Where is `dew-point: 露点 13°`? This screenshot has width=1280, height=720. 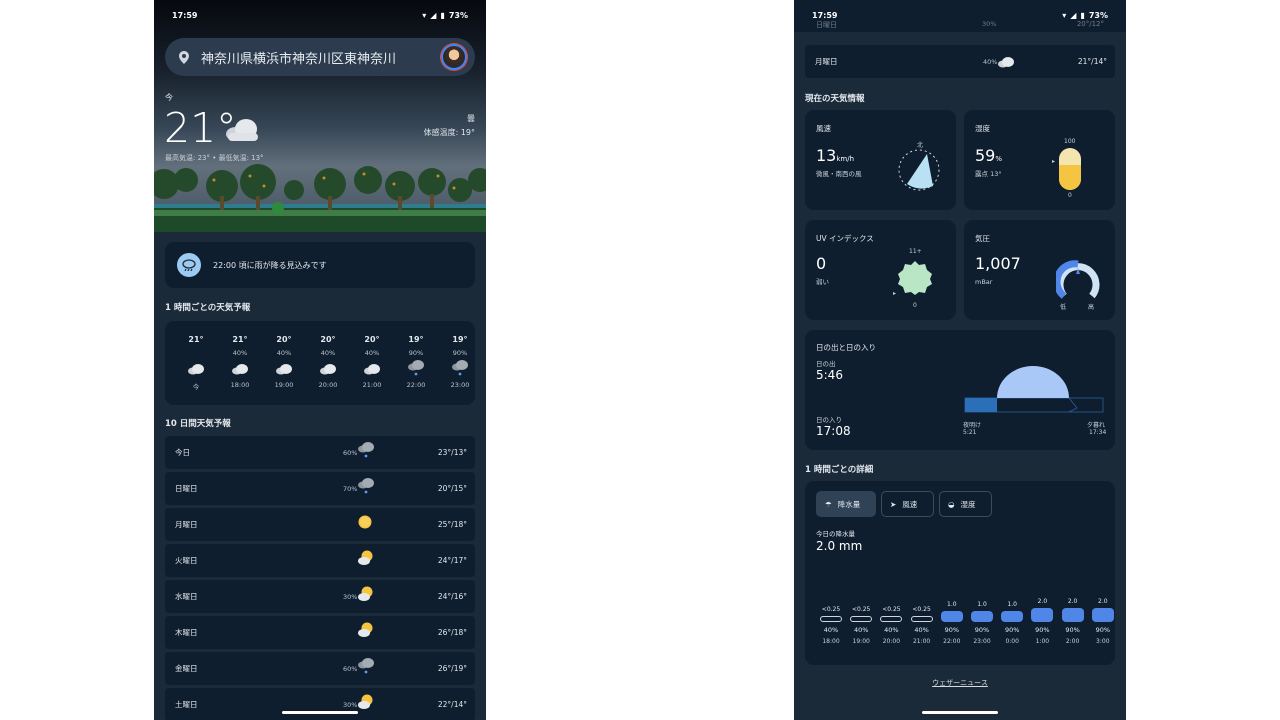
dew-point: 露点 13° is located at coordinates (988, 174).